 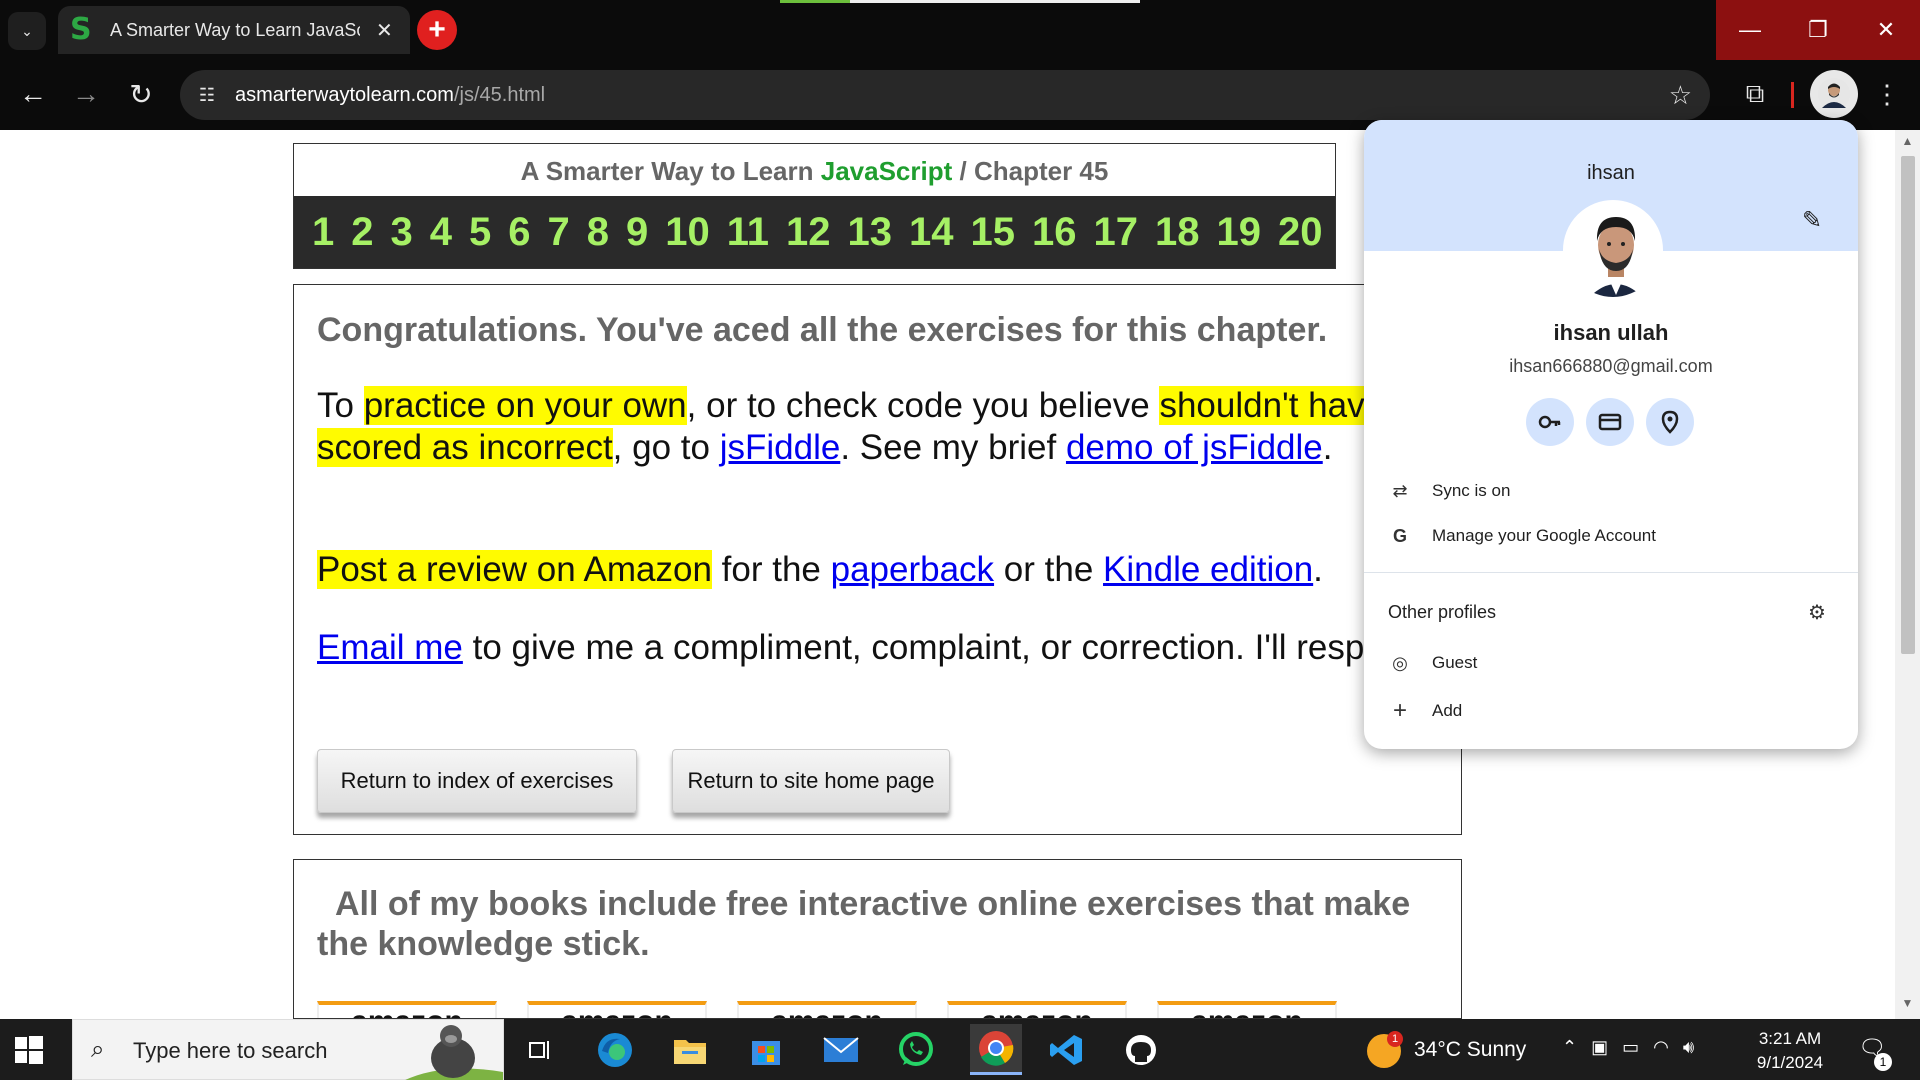 I want to click on profile-avatar-button, so click(x=1834, y=94).